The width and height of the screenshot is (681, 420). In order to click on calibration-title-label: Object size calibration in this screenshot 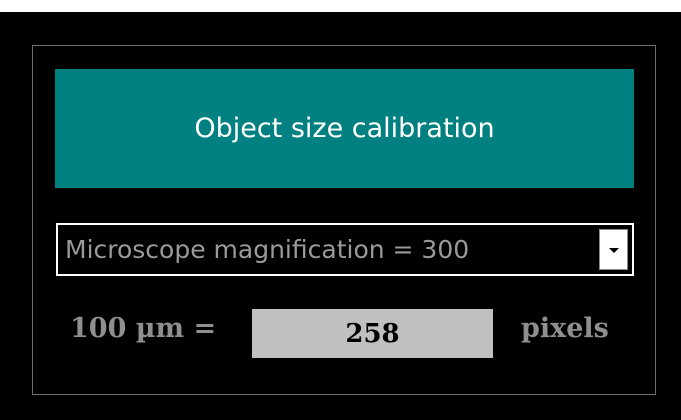, I will do `click(344, 128)`.